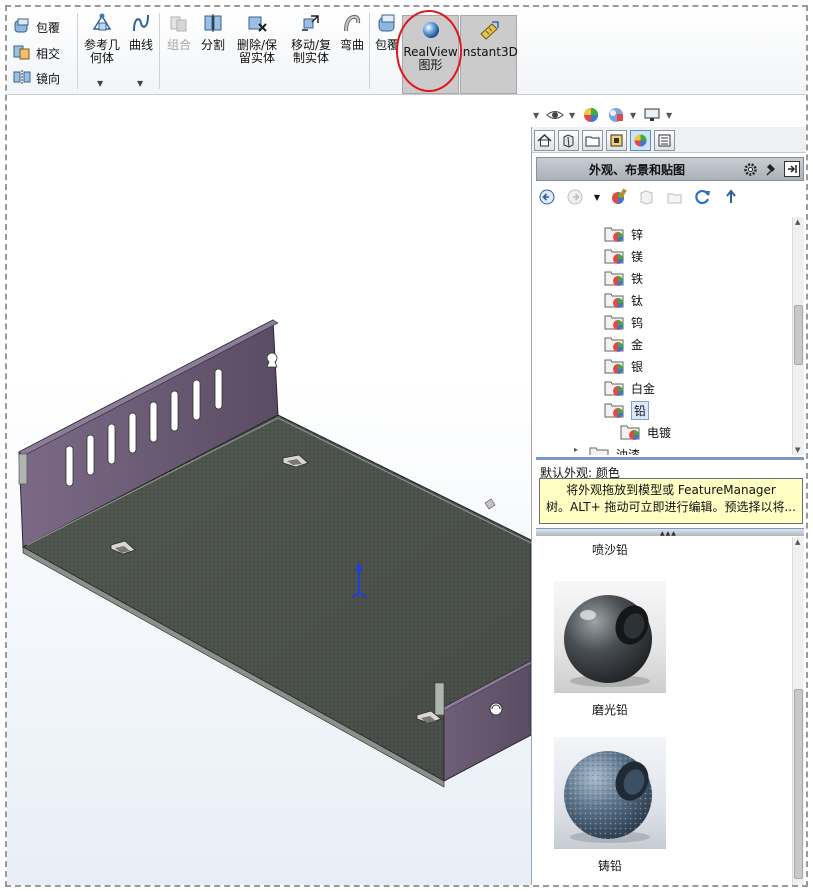  Describe the element at coordinates (597, 197) in the screenshot. I see `history-dropdown: ▼` at that location.